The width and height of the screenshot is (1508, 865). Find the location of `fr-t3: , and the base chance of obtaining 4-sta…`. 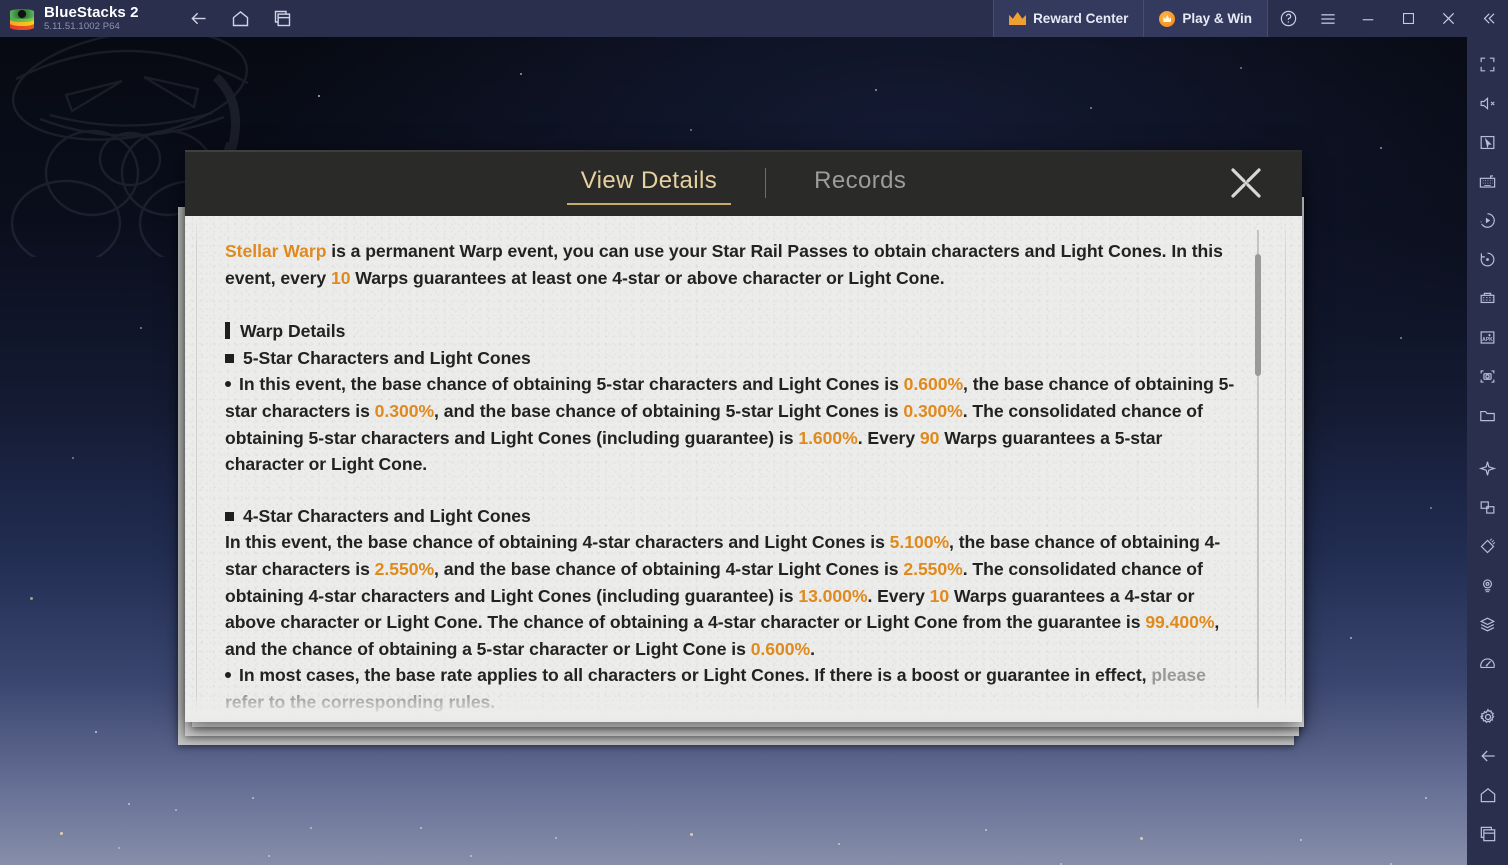

fr-t3: , and the base chance of obtaining 4-sta… is located at coordinates (669, 568).